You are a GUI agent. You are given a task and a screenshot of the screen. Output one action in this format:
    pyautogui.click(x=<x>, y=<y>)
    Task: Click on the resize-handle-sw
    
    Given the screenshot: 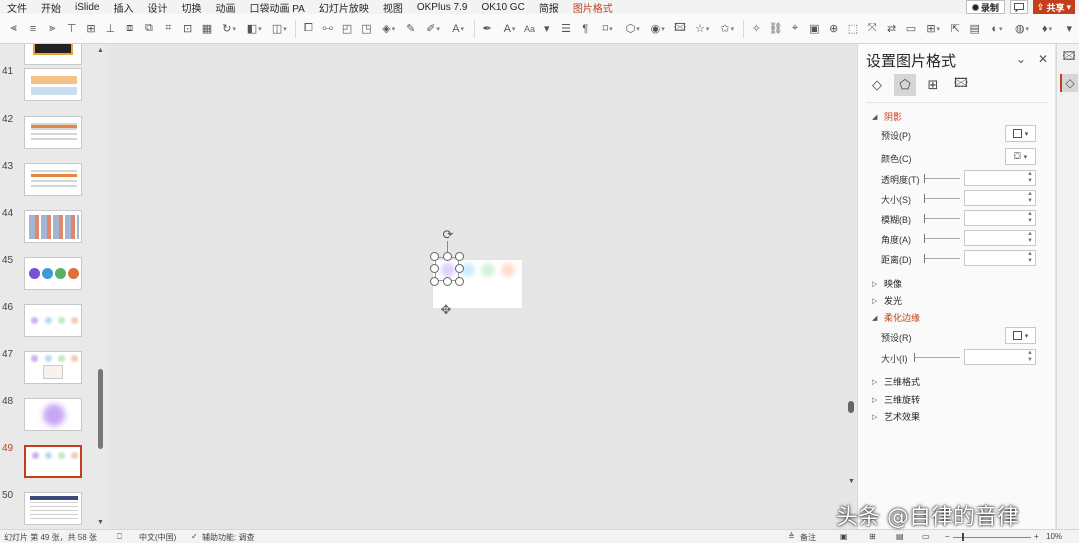 What is the action you would take?
    pyautogui.click(x=434, y=281)
    